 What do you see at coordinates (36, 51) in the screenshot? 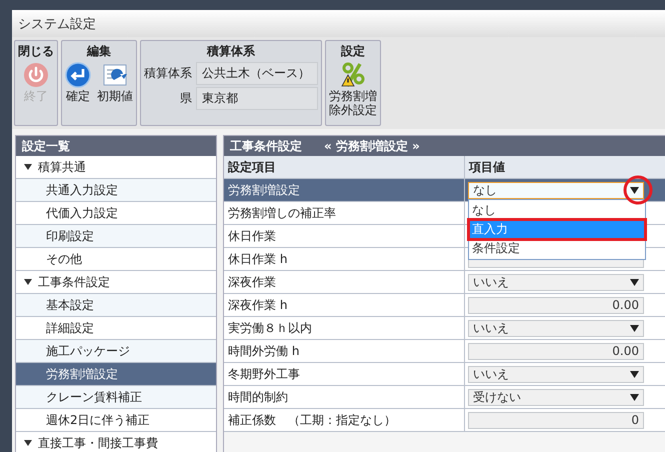
I see `group-title: 閉じる` at bounding box center [36, 51].